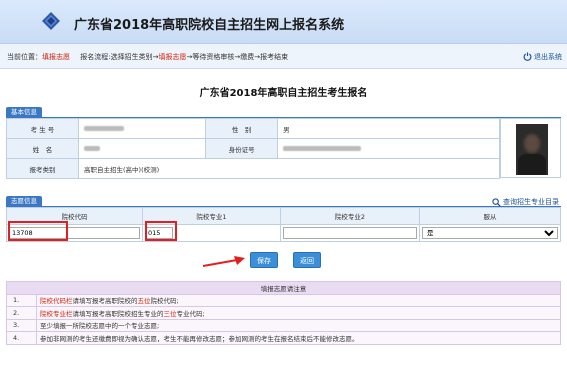 The image size is (567, 366). I want to click on major2-header: 院校专业2, so click(350, 216).